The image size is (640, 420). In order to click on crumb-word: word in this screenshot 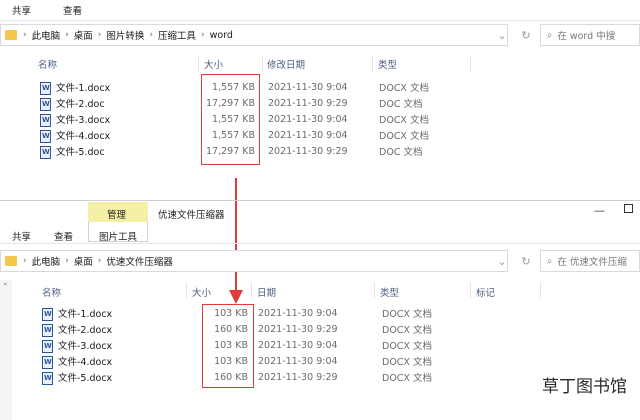, I will do `click(221, 35)`.